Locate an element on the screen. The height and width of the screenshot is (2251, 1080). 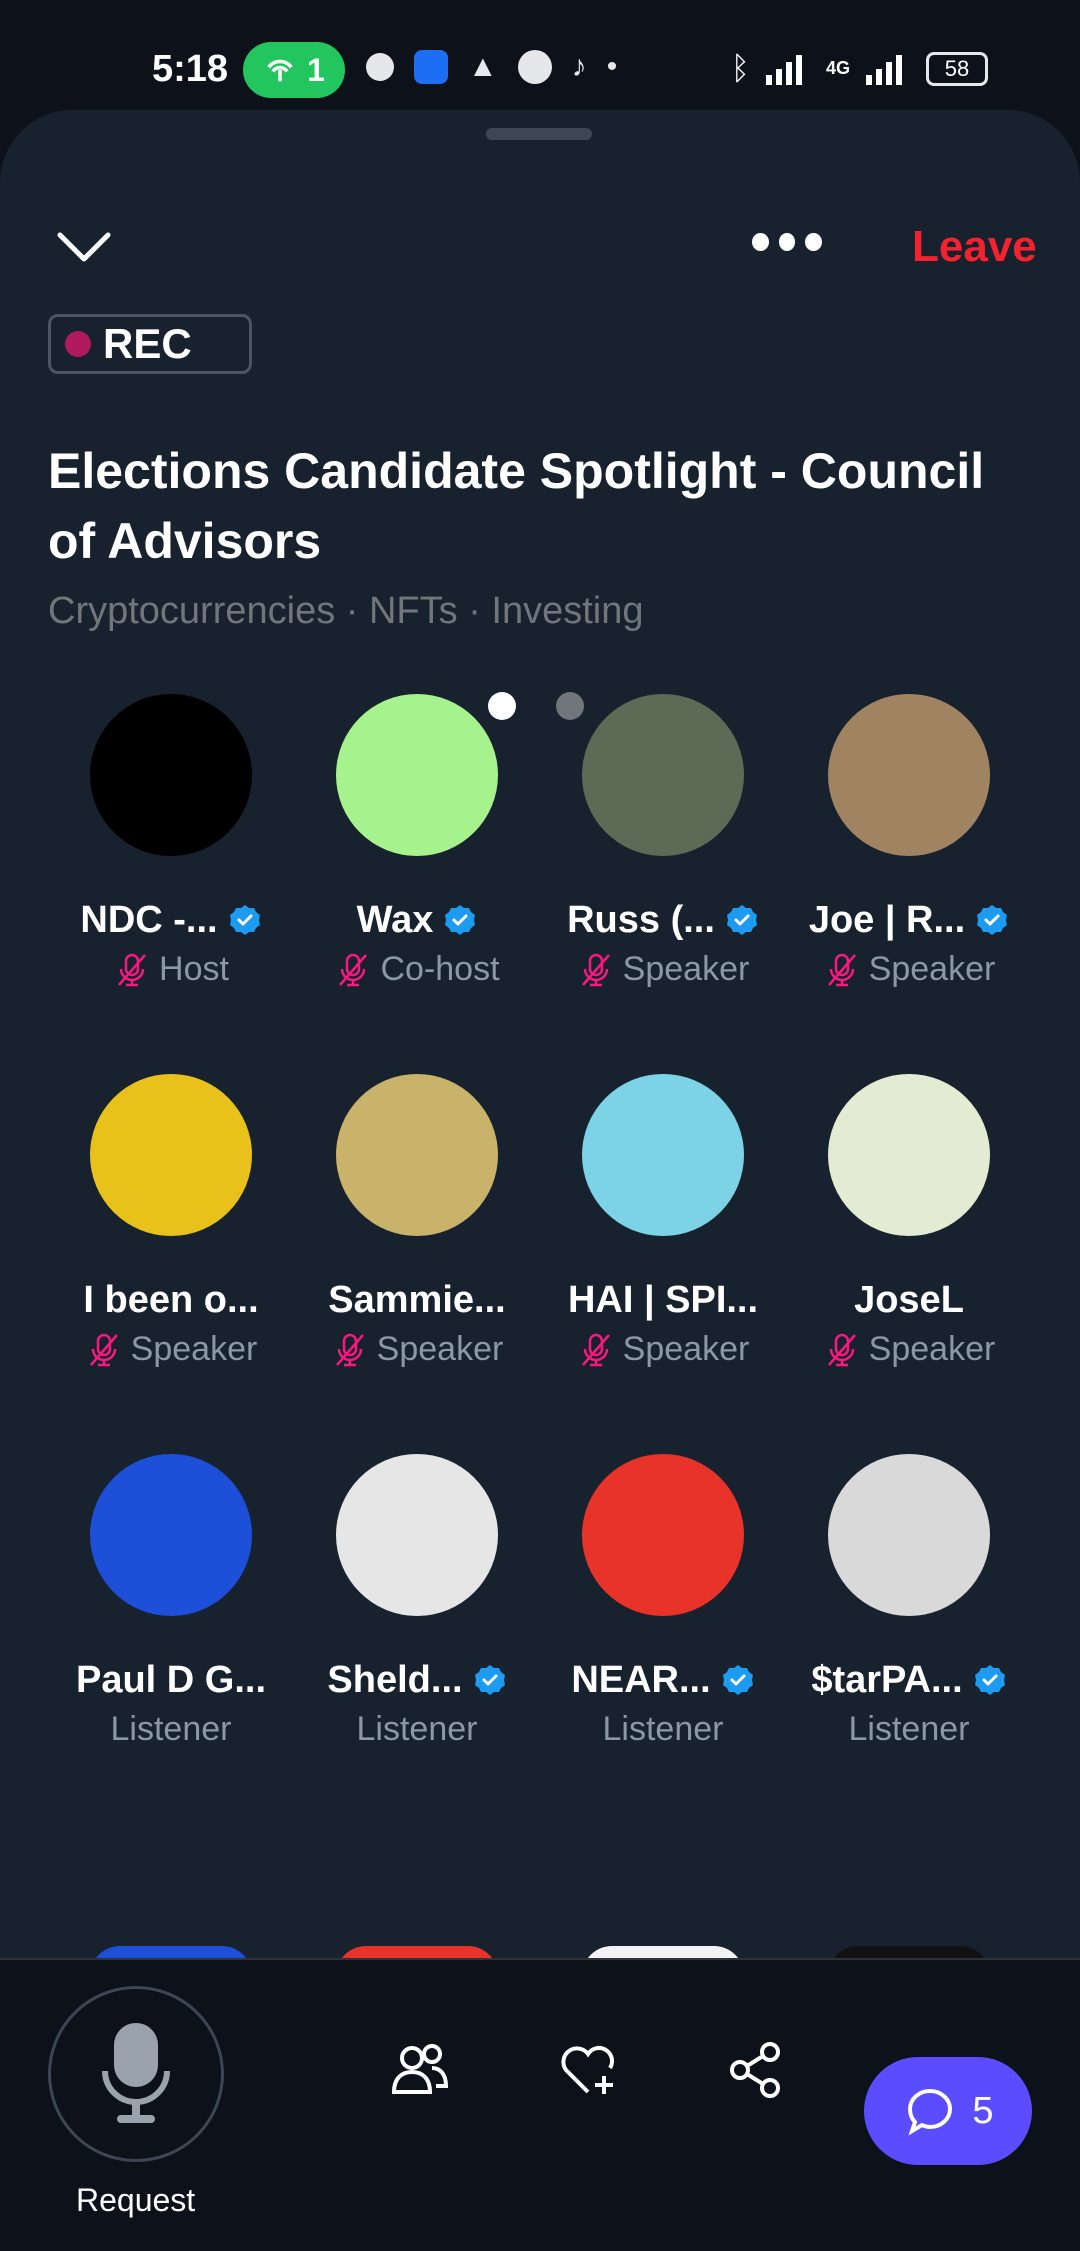
space-topics: Cryptocurrencies · NFTs · Investing is located at coordinates (346, 611).